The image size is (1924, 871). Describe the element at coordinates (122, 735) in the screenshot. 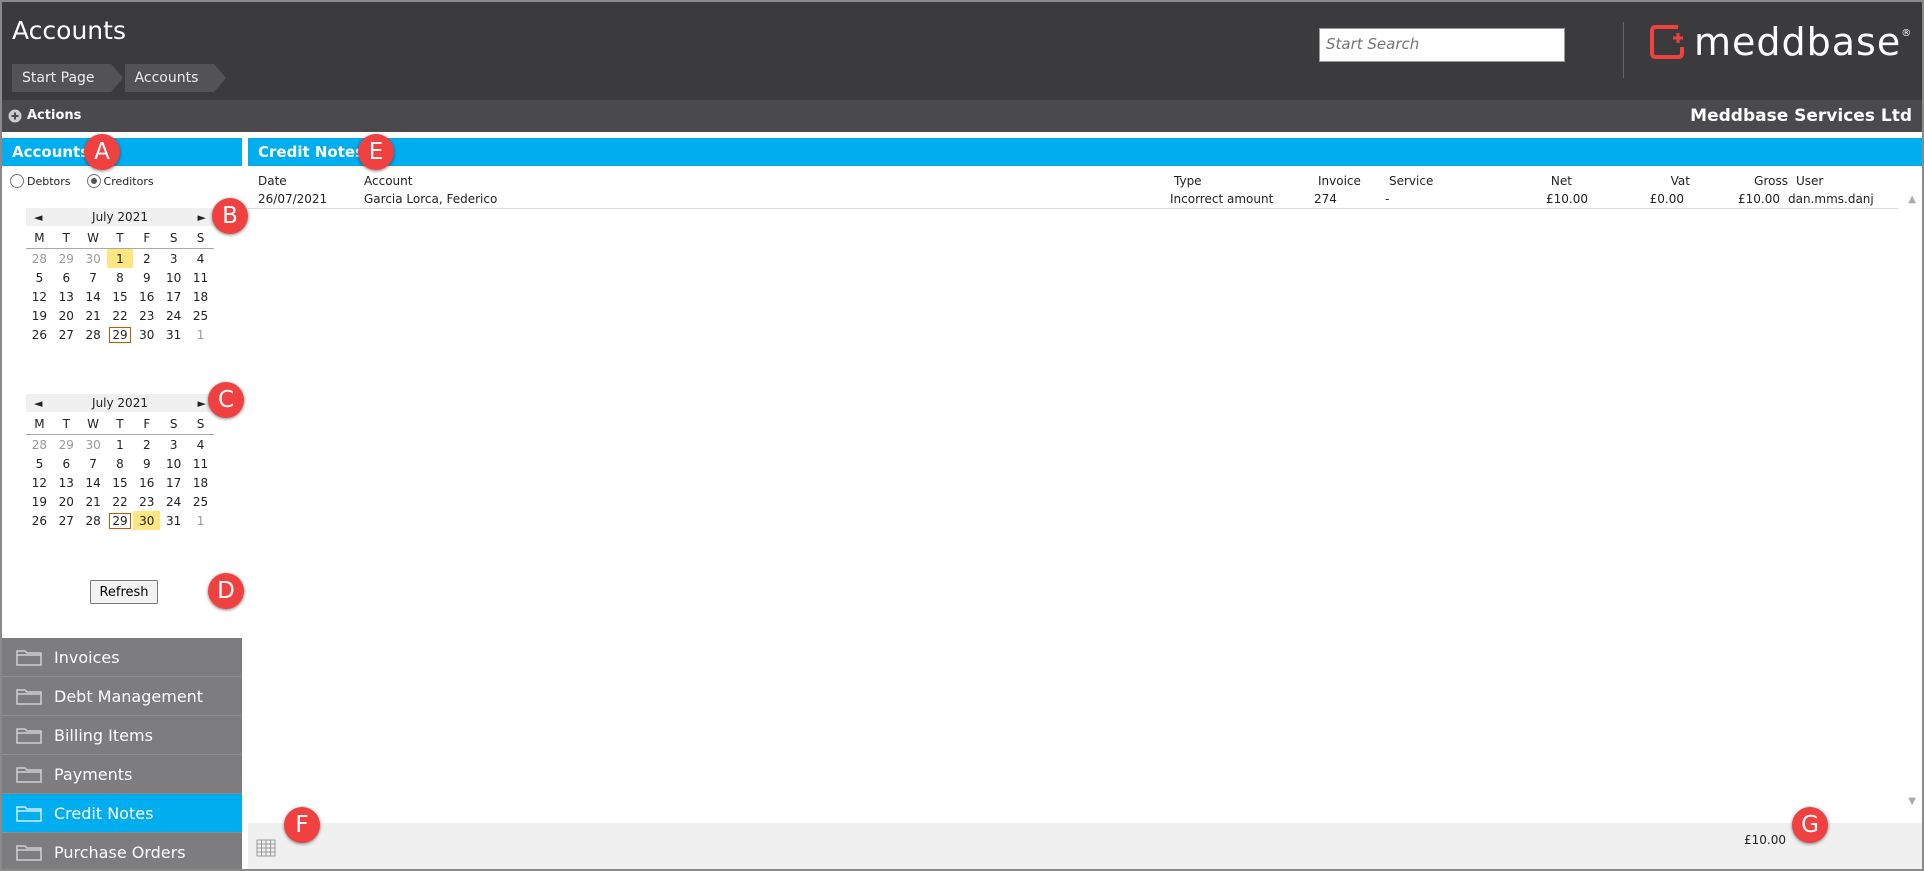

I see `nav-item-billing-items: Billing Items` at that location.